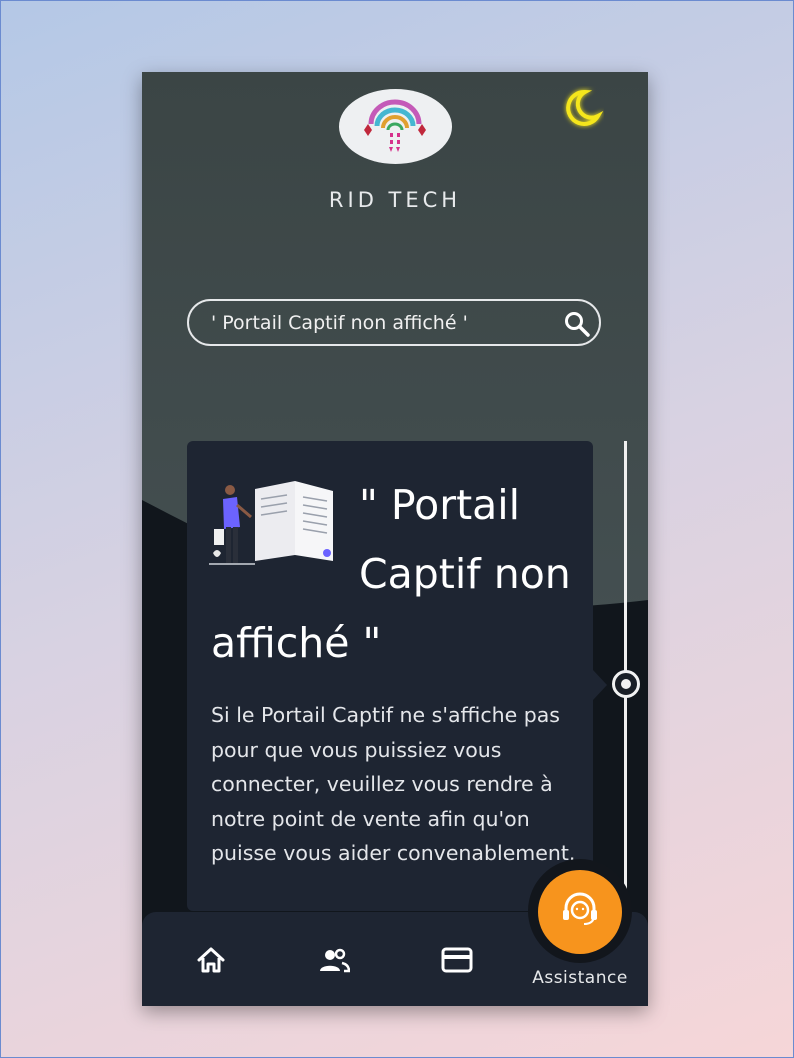 This screenshot has height=1058, width=794. I want to click on logo-mark, so click(395, 125).